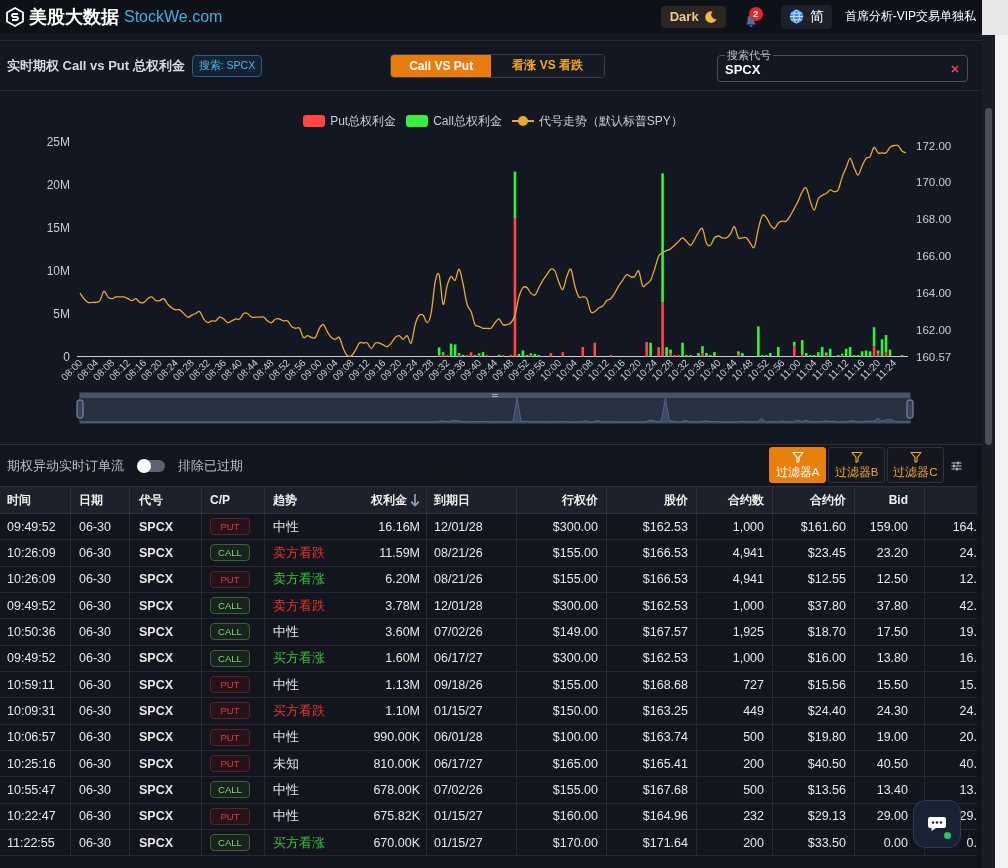 Image resolution: width=1008 pixels, height=868 pixels. I want to click on chat-button, so click(937, 824).